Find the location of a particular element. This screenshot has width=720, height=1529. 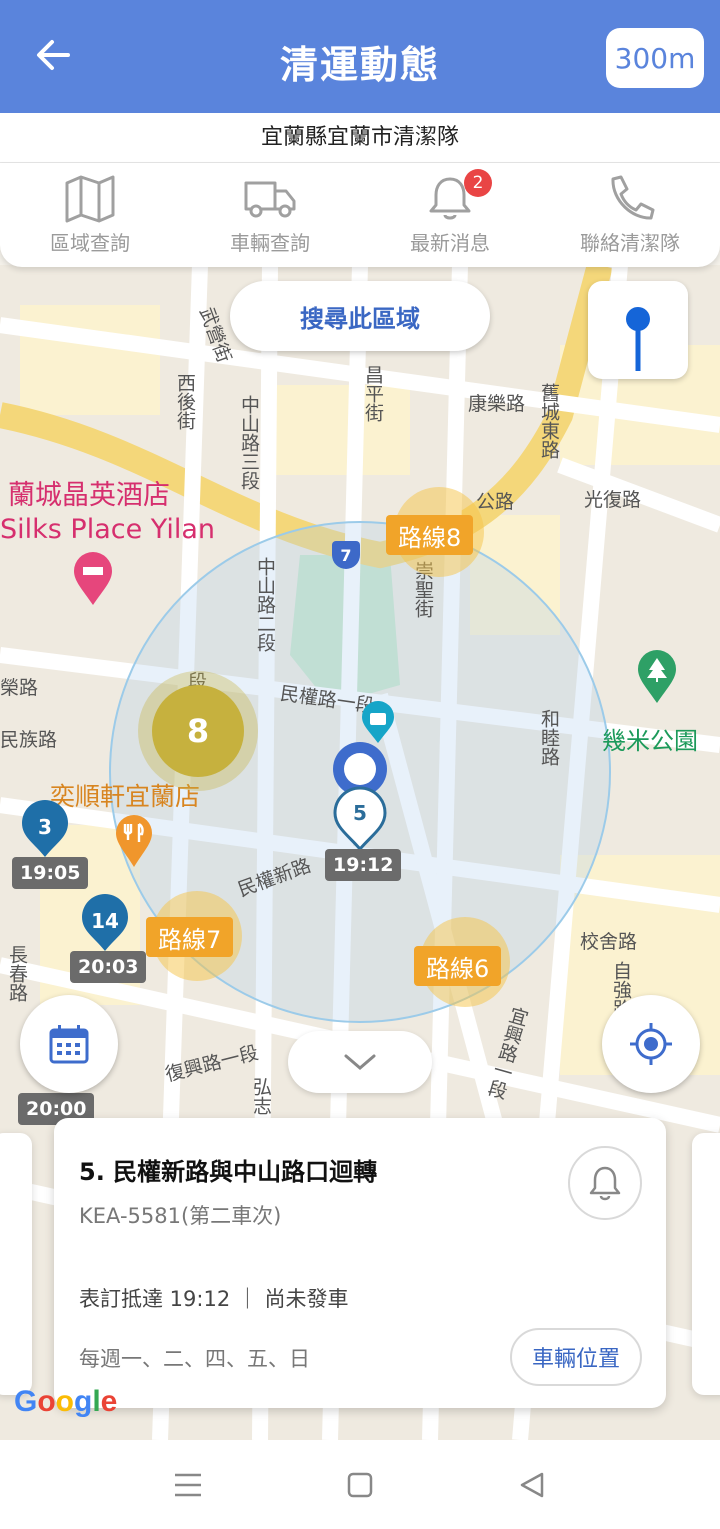

street-label: 和睦路 is located at coordinates (549, 737).